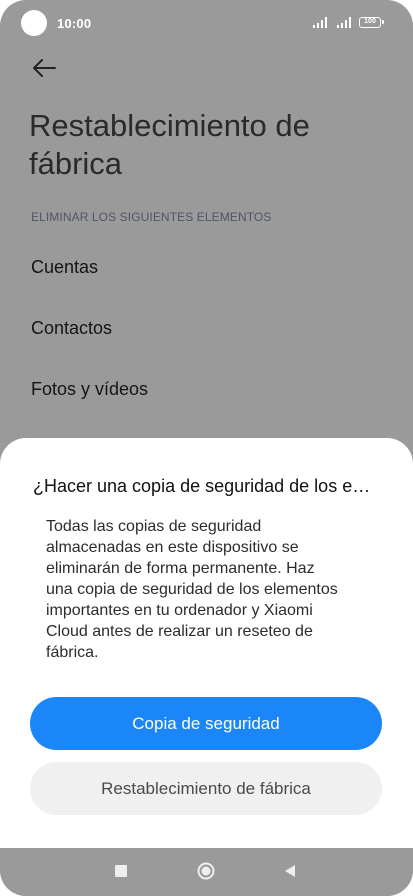 Image resolution: width=413 pixels, height=896 pixels. Describe the element at coordinates (65, 267) in the screenshot. I see `list-item: Cuentas` at that location.